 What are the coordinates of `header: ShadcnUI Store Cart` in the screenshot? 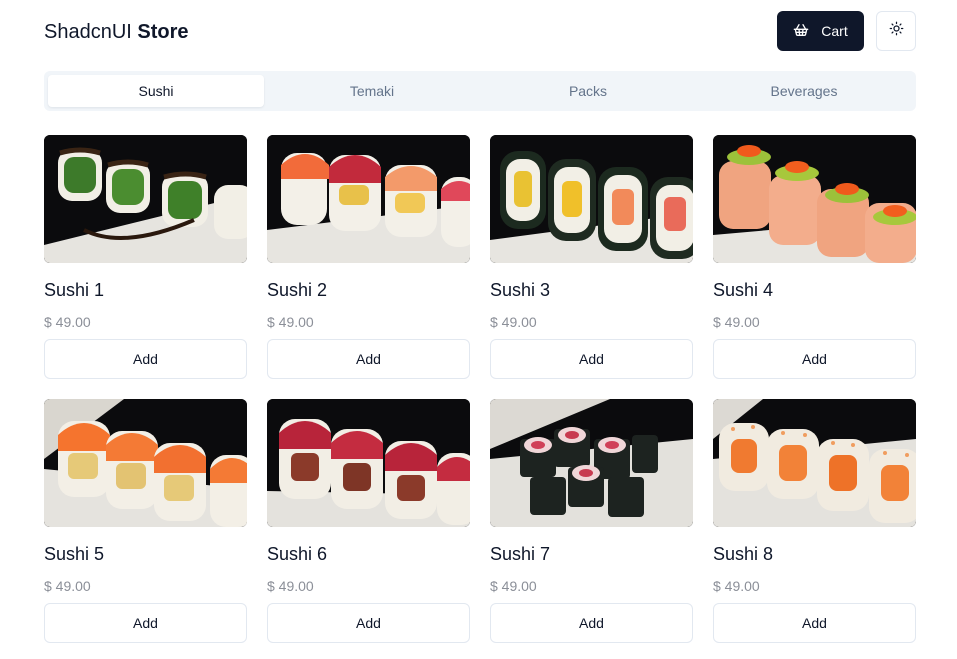 It's located at (480, 31).